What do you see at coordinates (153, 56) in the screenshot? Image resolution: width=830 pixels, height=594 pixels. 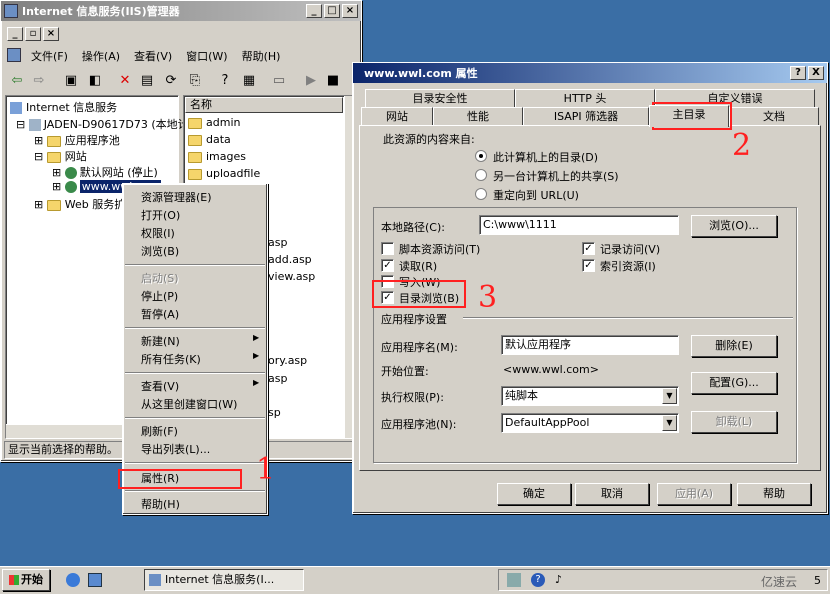 I see `menu-view: 查看(V)` at bounding box center [153, 56].